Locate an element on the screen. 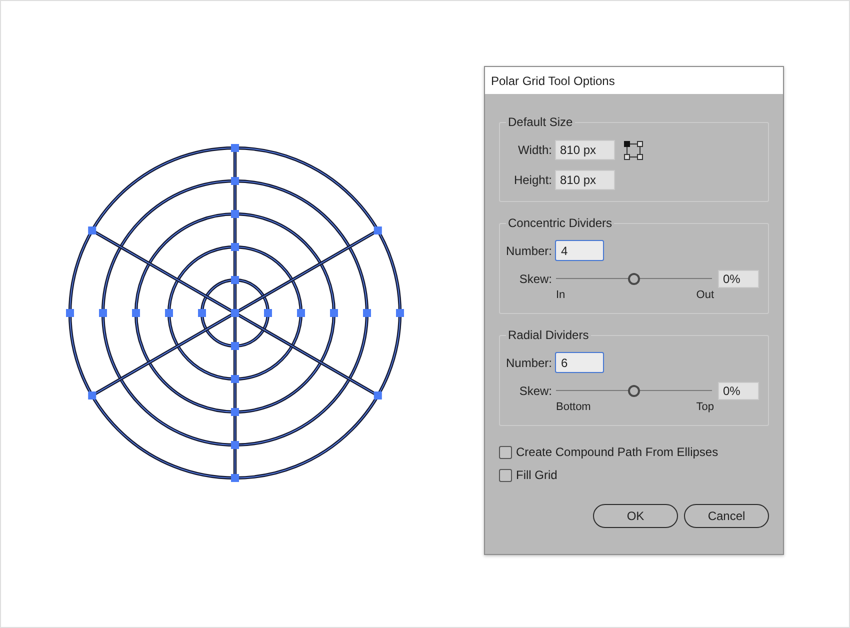 Image resolution: width=850 pixels, height=628 pixels. field-label: Width: is located at coordinates (534, 150).